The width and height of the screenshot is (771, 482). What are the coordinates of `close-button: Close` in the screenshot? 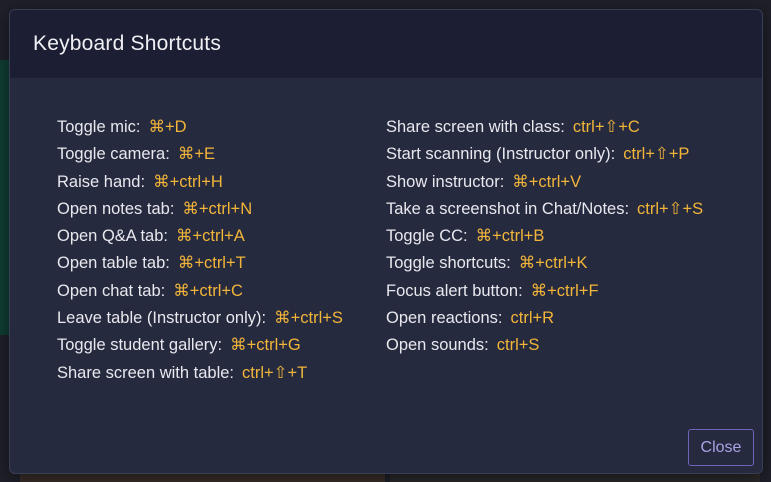 It's located at (721, 447).